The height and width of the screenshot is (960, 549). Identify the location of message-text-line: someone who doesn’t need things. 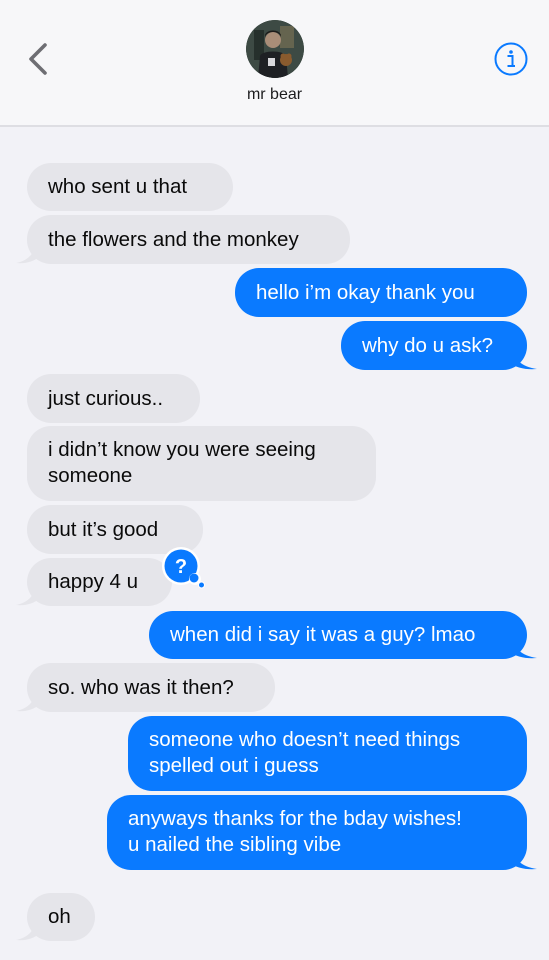
(305, 739).